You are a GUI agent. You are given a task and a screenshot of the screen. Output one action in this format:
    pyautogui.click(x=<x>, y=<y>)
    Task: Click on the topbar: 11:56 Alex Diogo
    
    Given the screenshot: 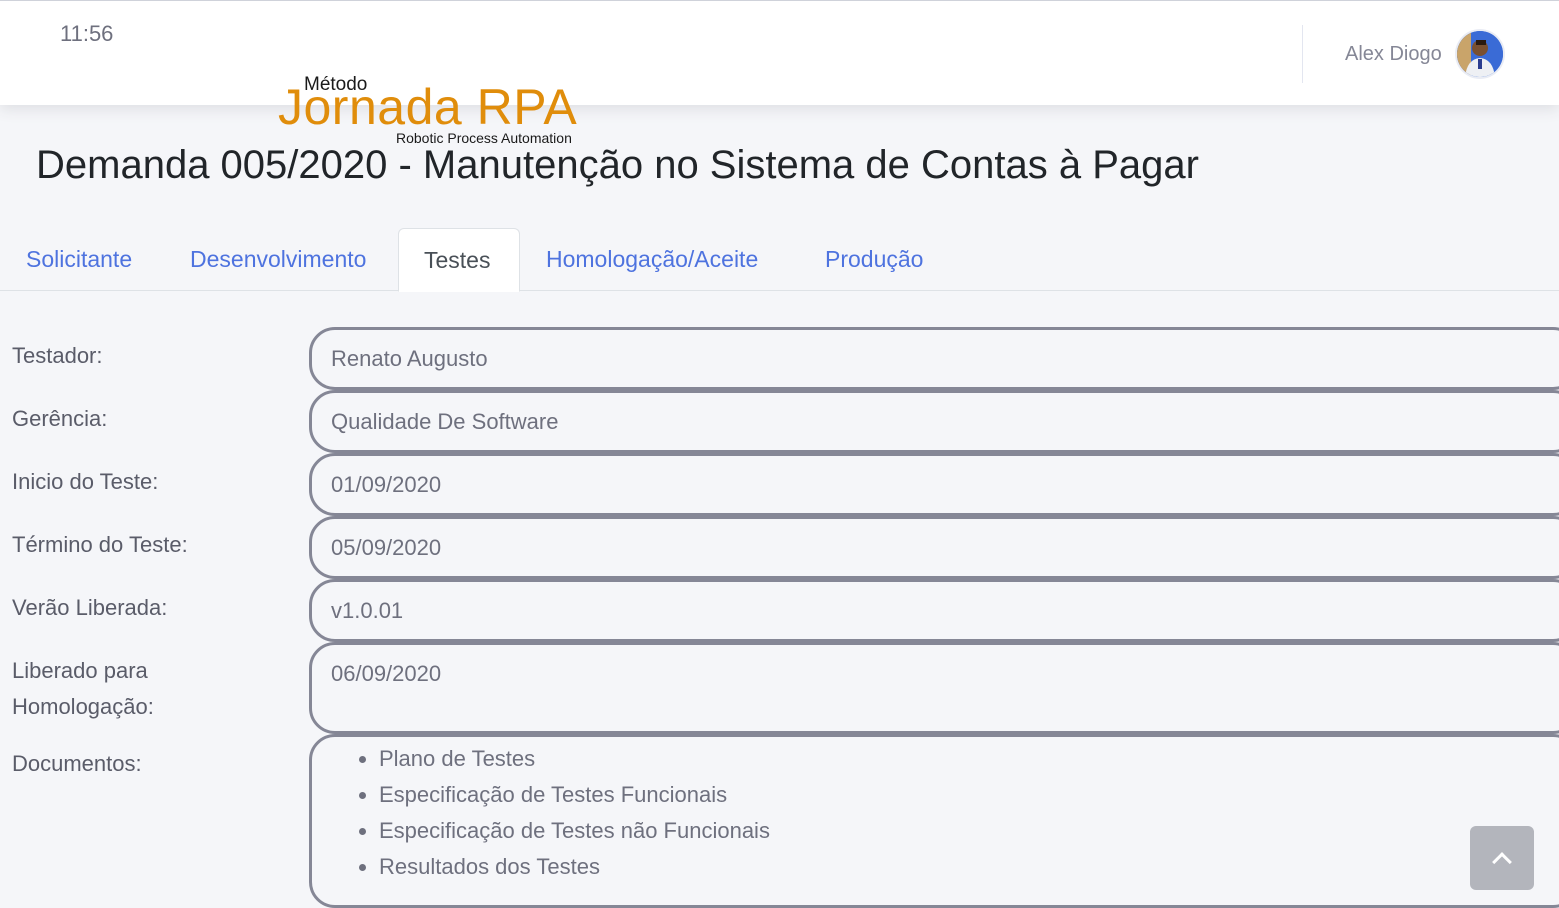 What is the action you would take?
    pyautogui.click(x=779, y=52)
    